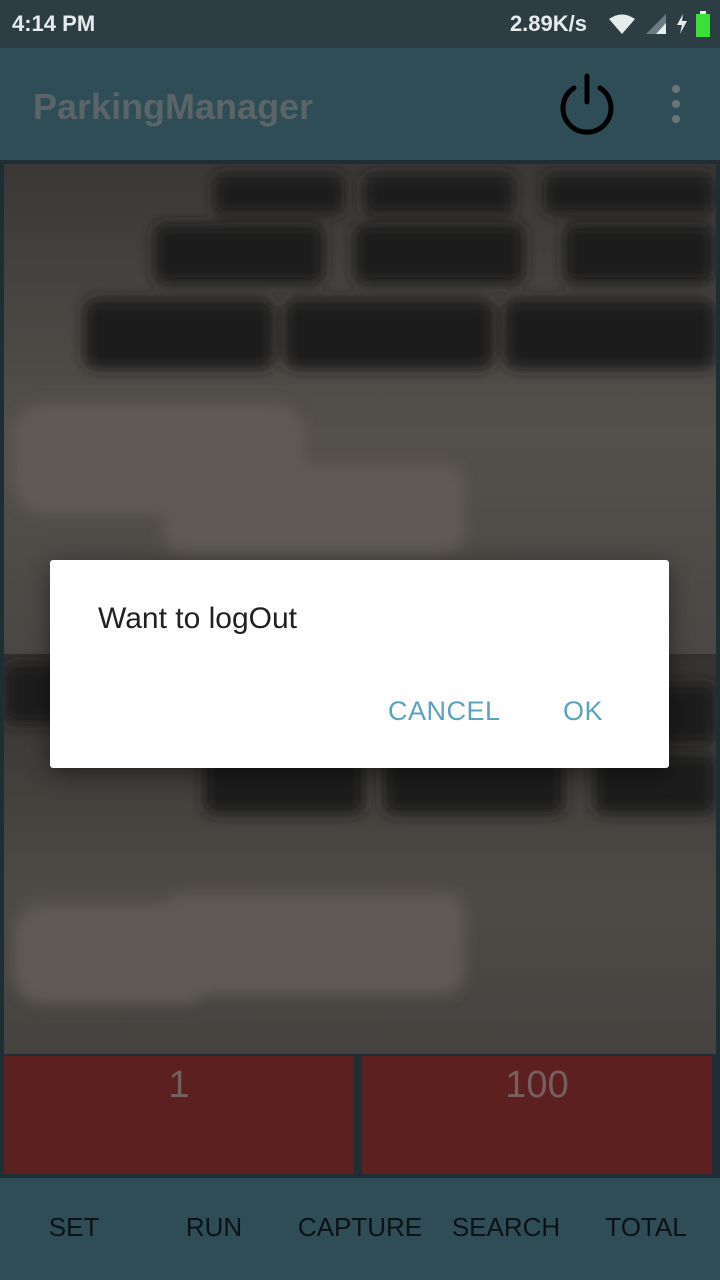 The height and width of the screenshot is (1280, 720). I want to click on ok-button: OK, so click(583, 711).